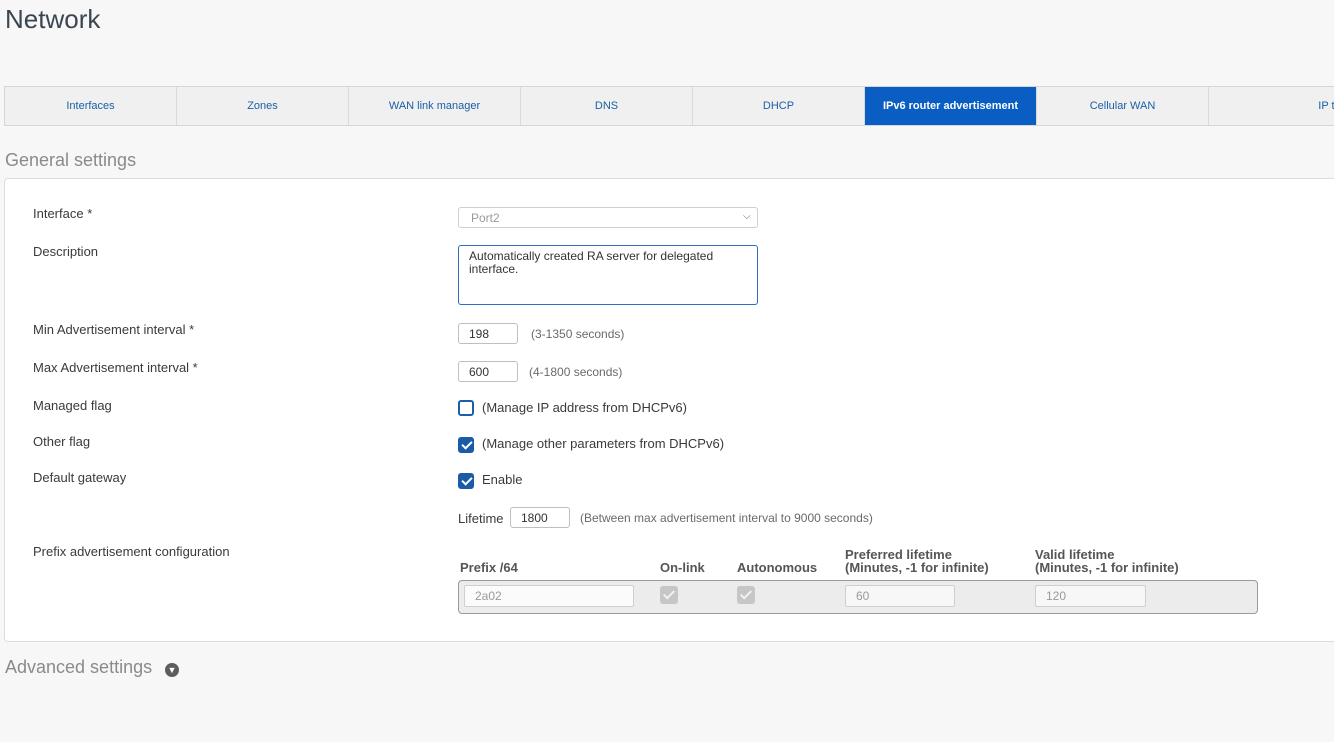  I want to click on valid-lifetime-input, so click(1090, 596).